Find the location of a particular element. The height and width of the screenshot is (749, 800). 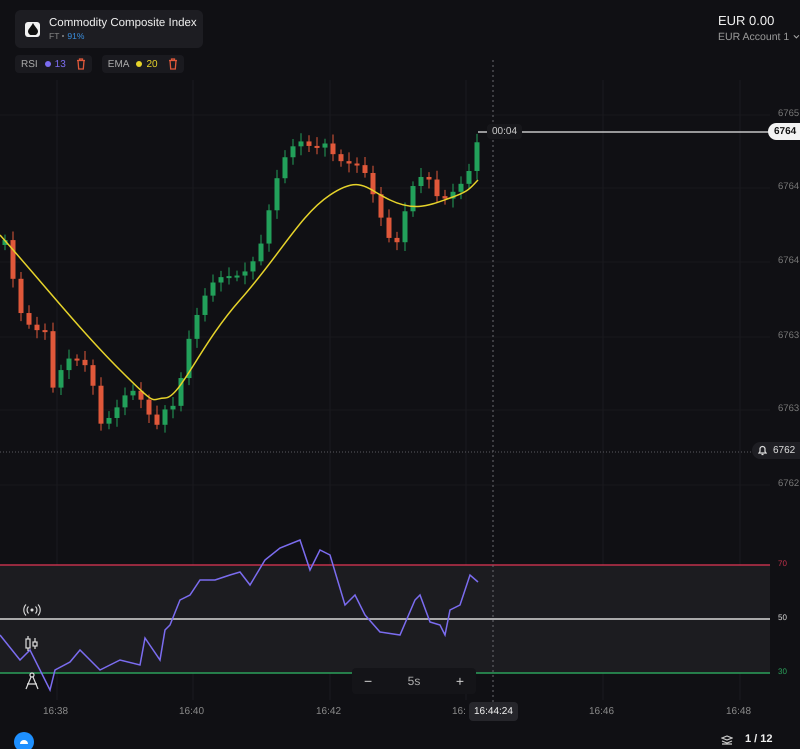

time-axis-label: 16:48 is located at coordinates (739, 711).